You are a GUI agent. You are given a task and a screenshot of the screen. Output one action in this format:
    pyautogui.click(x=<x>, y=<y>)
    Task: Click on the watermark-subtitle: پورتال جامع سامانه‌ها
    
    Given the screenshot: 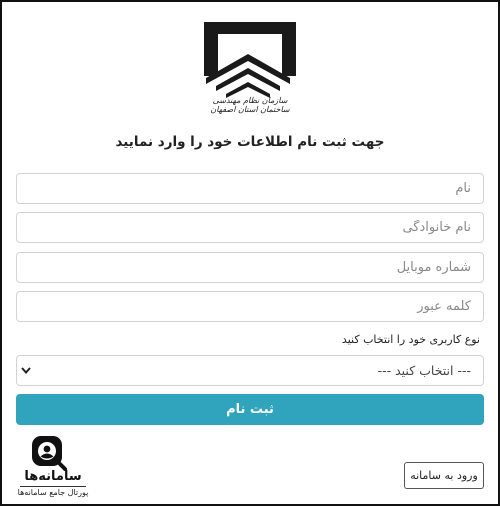 What is the action you would take?
    pyautogui.click(x=53, y=492)
    